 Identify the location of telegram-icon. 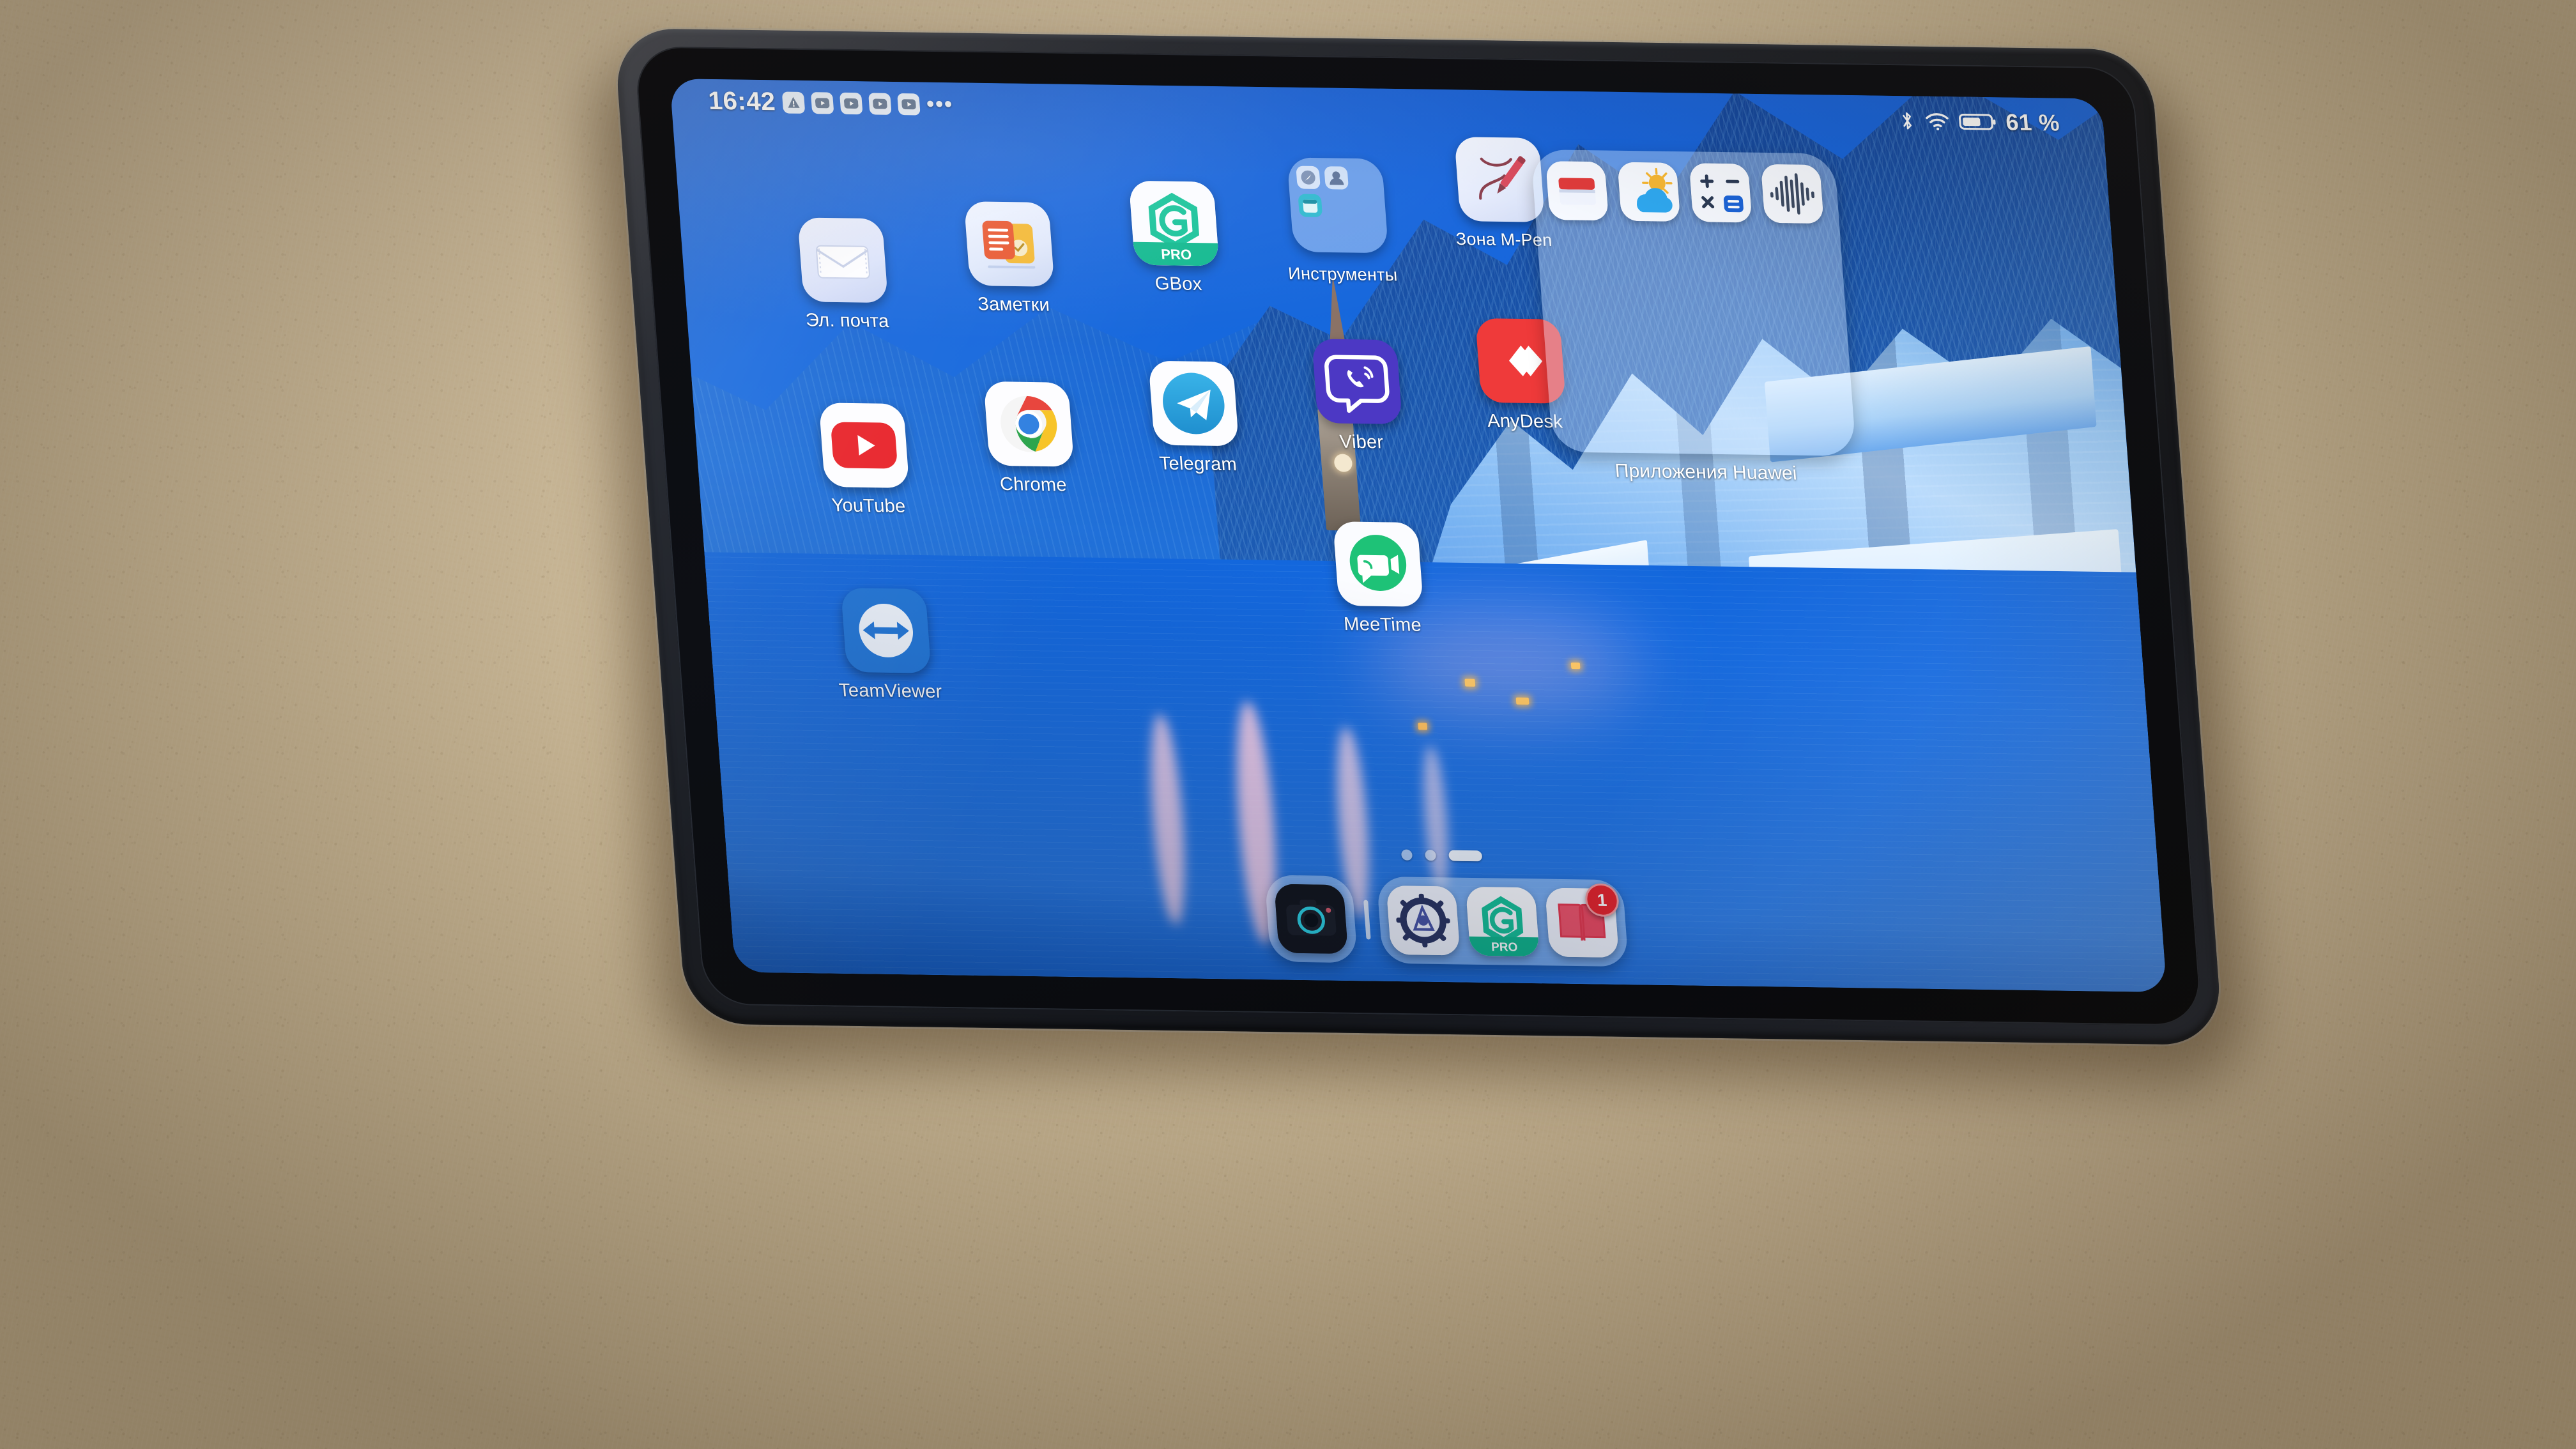
(1193, 403).